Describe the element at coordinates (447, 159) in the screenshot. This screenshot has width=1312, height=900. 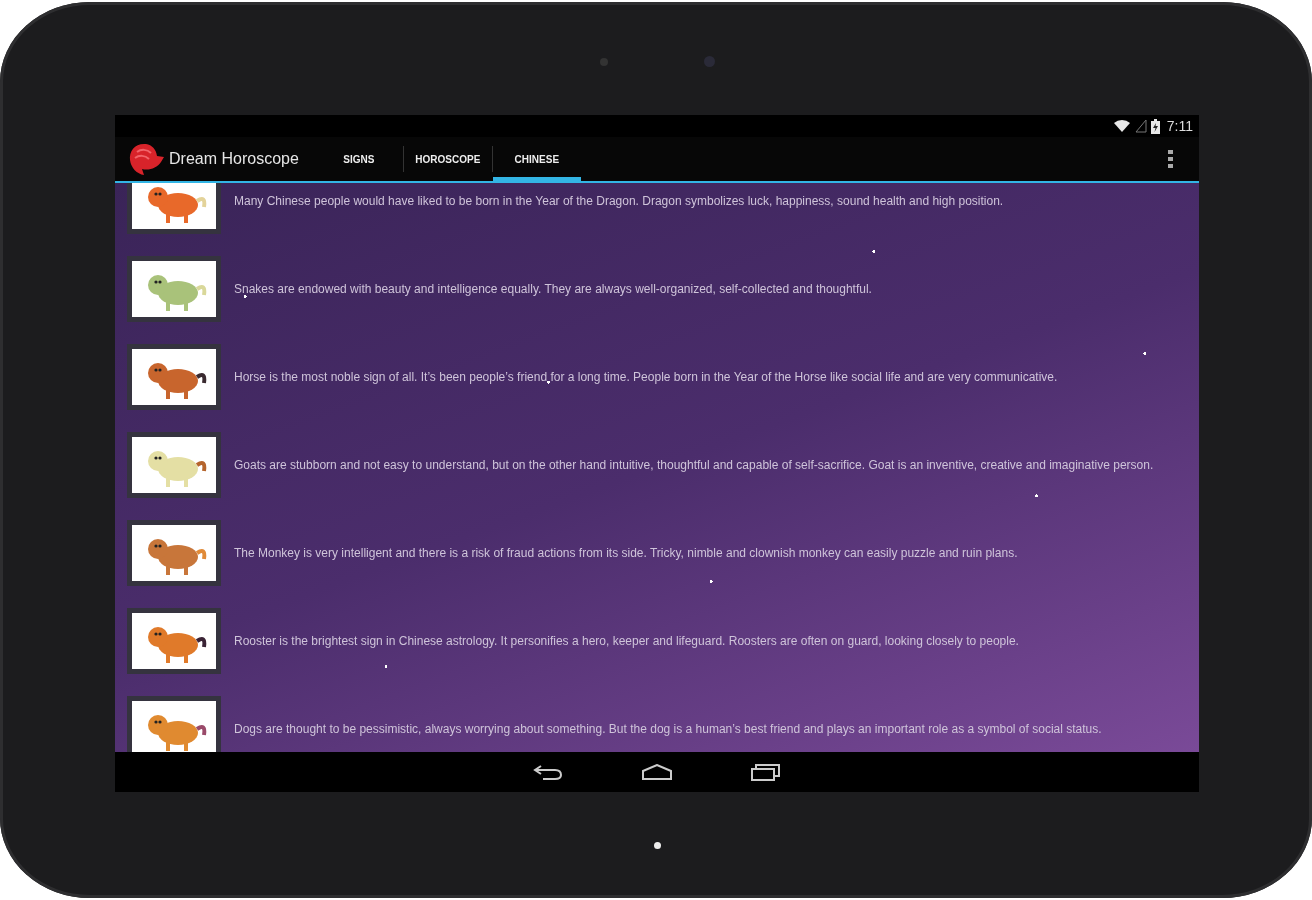
I see `tab: HOROSCOPE` at that location.